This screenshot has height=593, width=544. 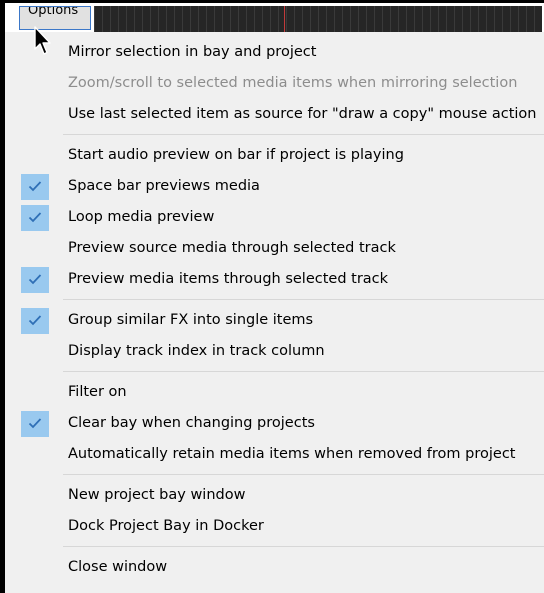 I want to click on menu-item-close-window: Close window, so click(x=274, y=567).